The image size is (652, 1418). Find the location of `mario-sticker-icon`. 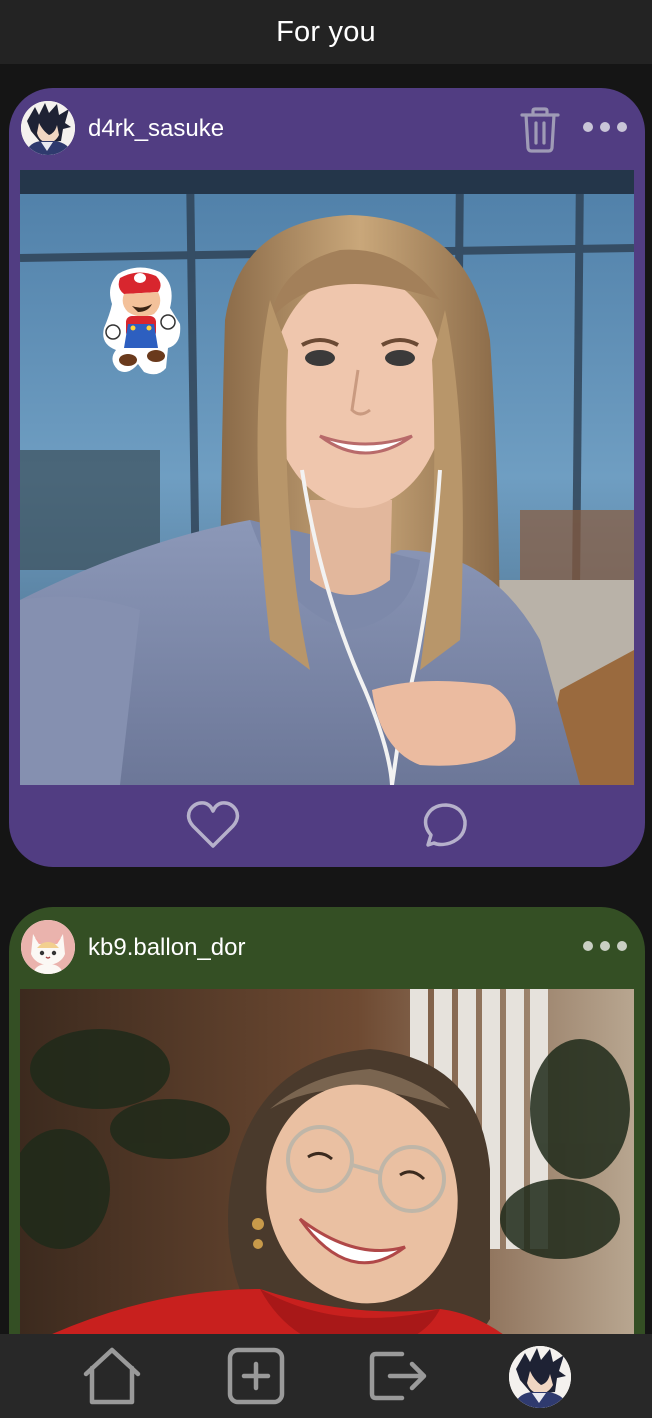

mario-sticker-icon is located at coordinates (142, 321).